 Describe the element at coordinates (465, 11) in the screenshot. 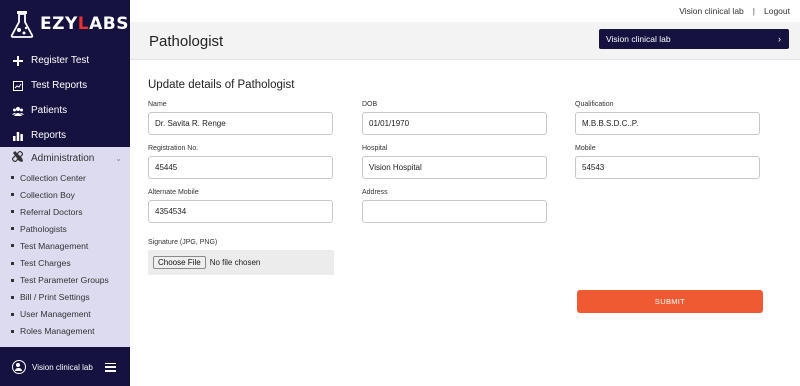

I see `topbar: Vision clinical lab | Logout` at that location.